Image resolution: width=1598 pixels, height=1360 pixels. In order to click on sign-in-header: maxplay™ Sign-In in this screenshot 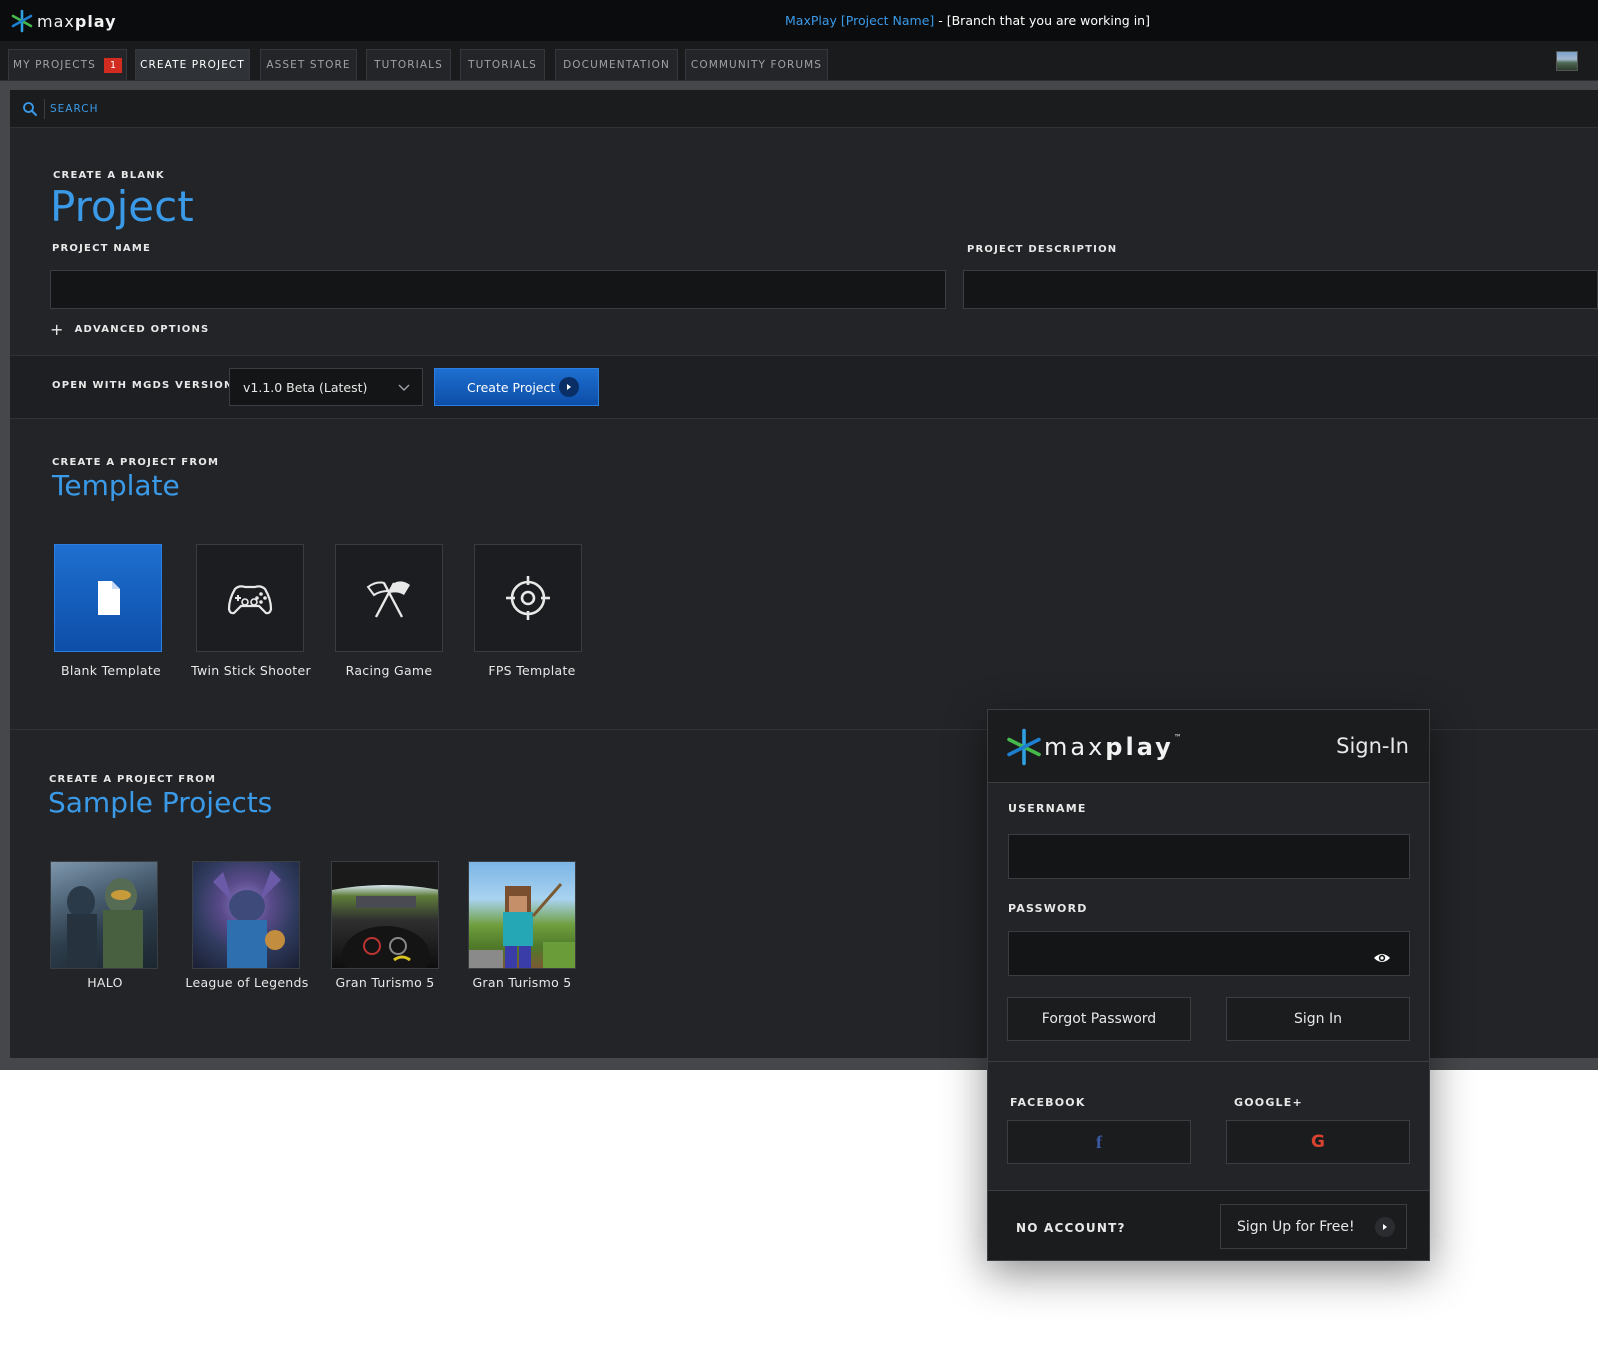, I will do `click(1208, 746)`.